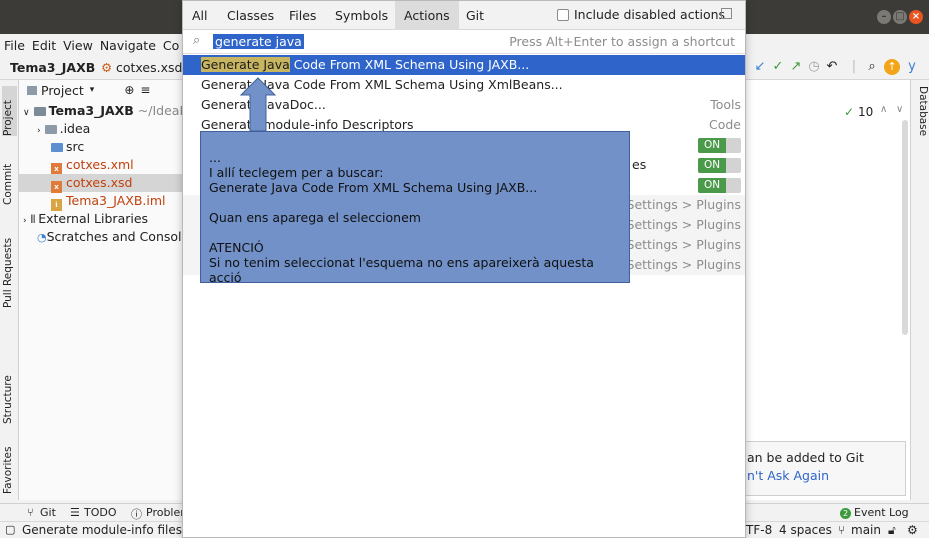 The width and height of the screenshot is (929, 538). Describe the element at coordinates (9, 111) in the screenshot. I see `tab-project: Project` at that location.